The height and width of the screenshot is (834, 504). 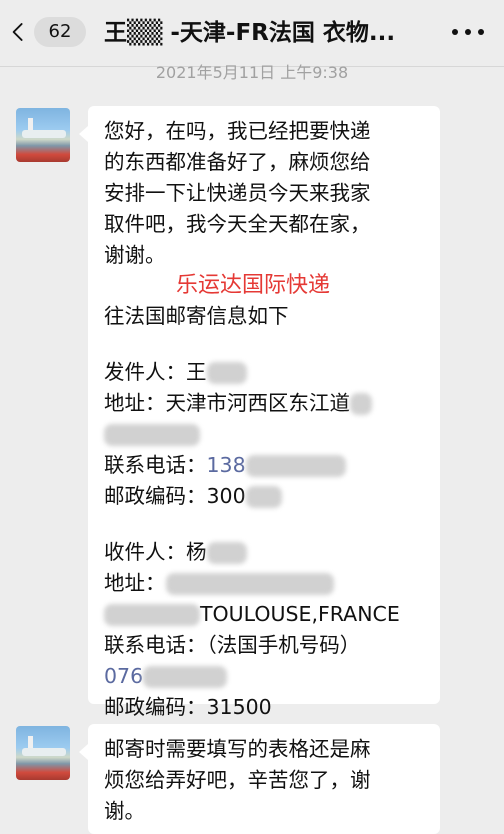 I want to click on more-options-button, so click(x=468, y=32).